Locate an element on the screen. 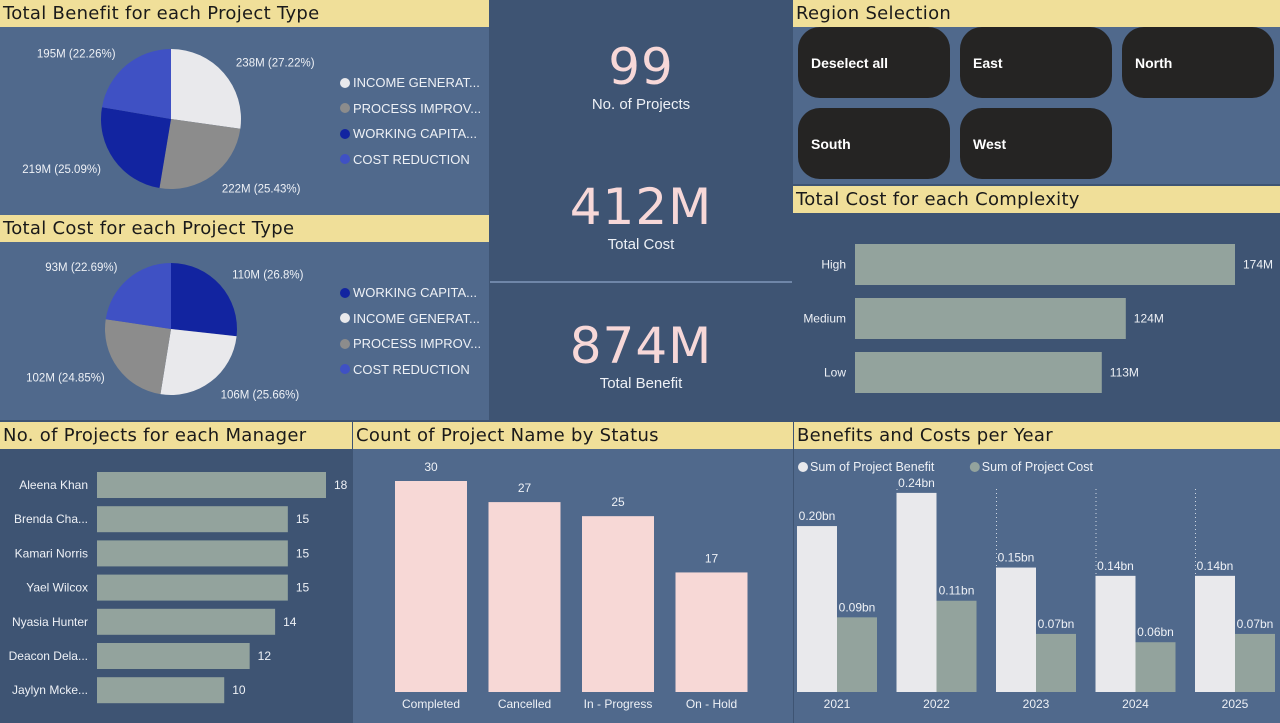 The width and height of the screenshot is (1280, 723). manager-name-label: Yael Wilcox is located at coordinates (57, 588).